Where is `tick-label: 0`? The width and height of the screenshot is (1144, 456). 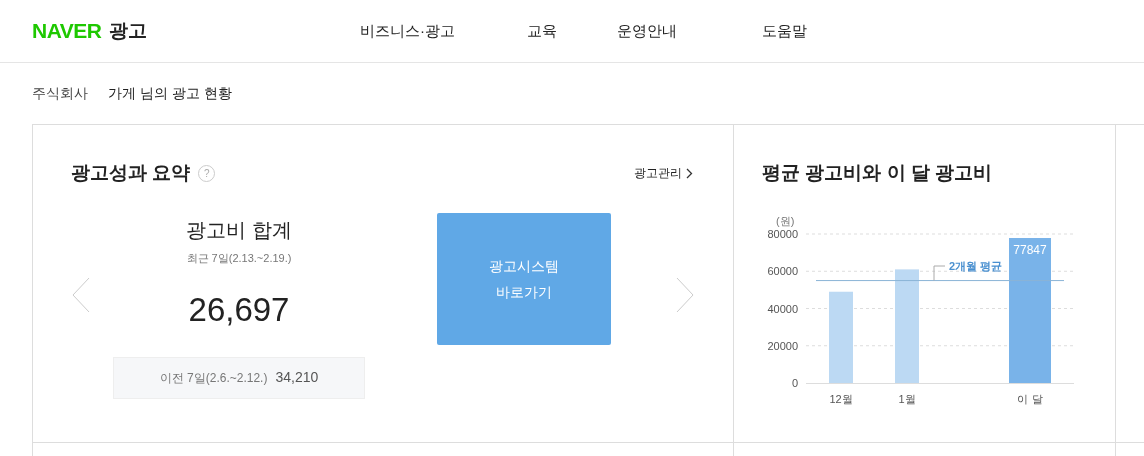
tick-label: 0 is located at coordinates (794, 382).